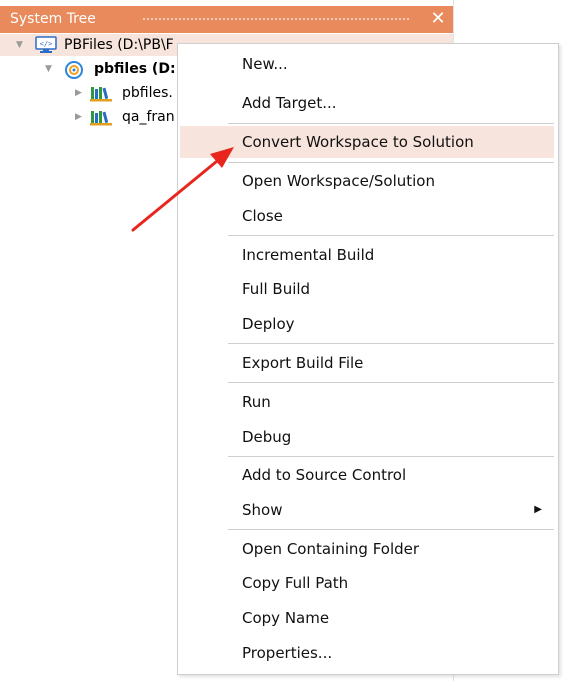  I want to click on library-label: qa_fran, so click(148, 117).